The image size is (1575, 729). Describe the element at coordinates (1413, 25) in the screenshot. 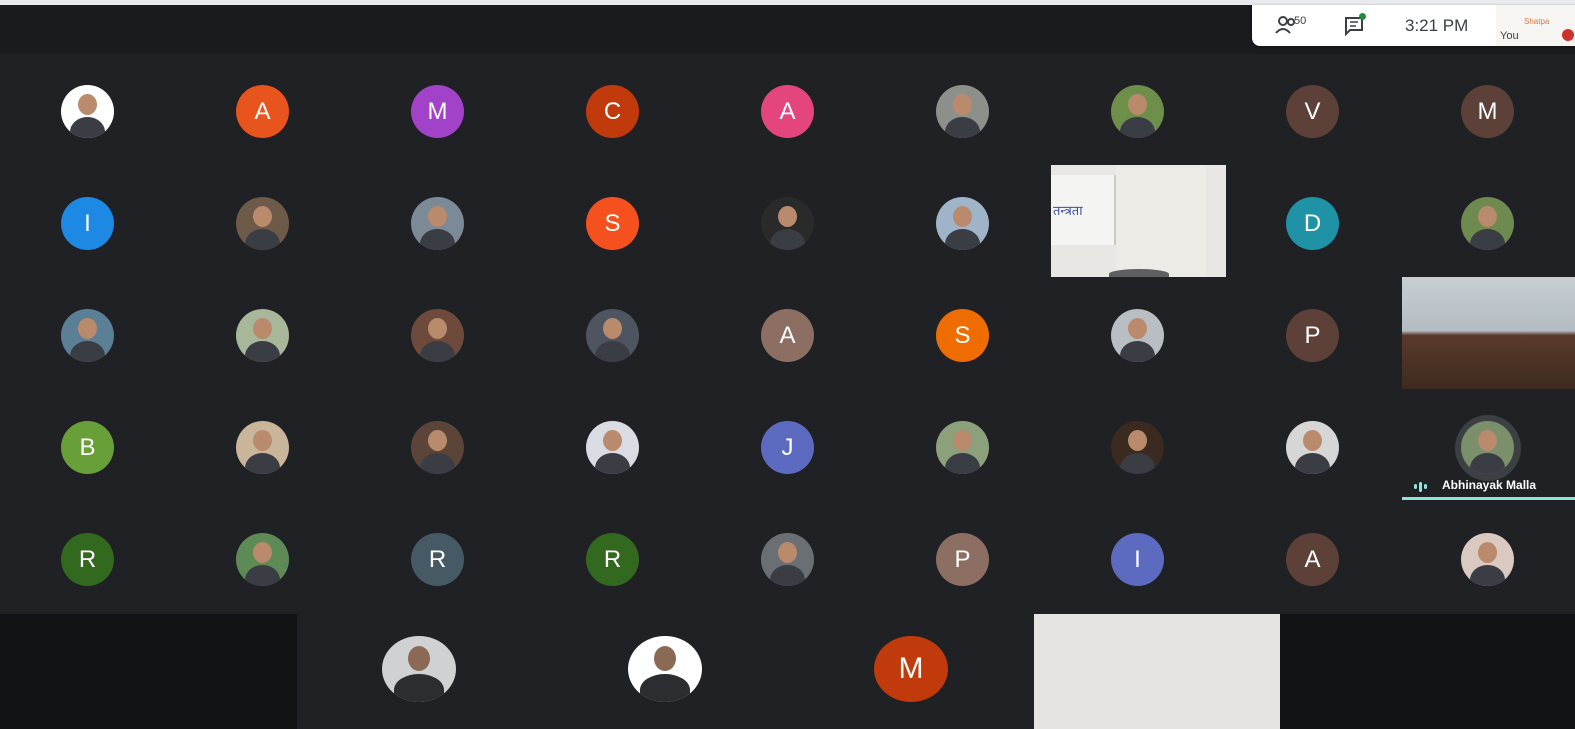

I see `meeting-info-panel: 50 3:21 PM Shatpa You` at that location.